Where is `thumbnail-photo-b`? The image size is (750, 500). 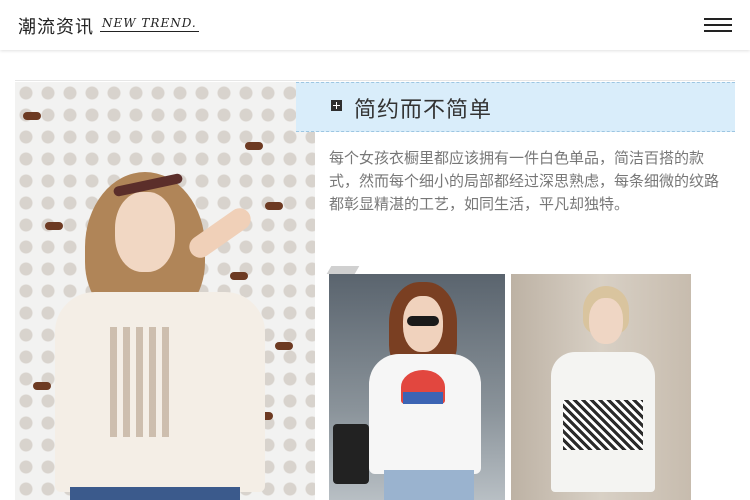
thumbnail-photo-b is located at coordinates (601, 387).